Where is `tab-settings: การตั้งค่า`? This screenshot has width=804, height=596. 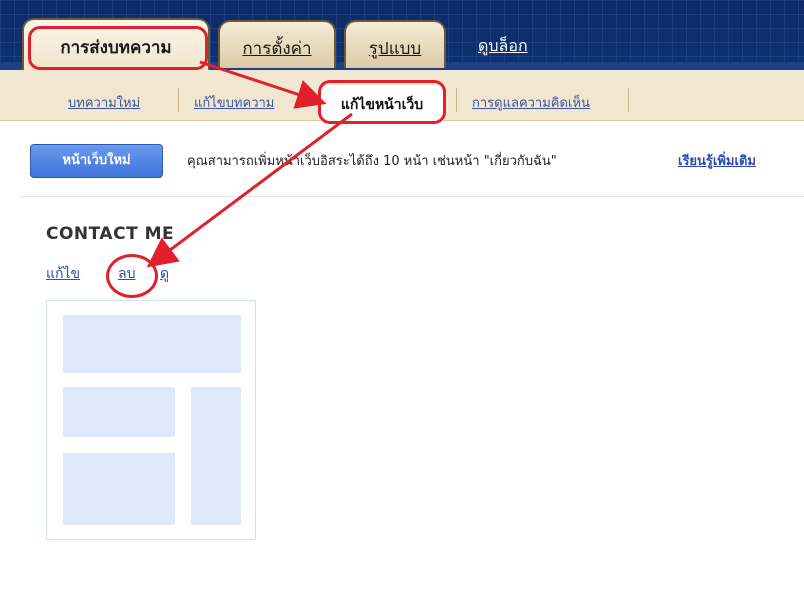
tab-settings: การตั้งค่า is located at coordinates (277, 44).